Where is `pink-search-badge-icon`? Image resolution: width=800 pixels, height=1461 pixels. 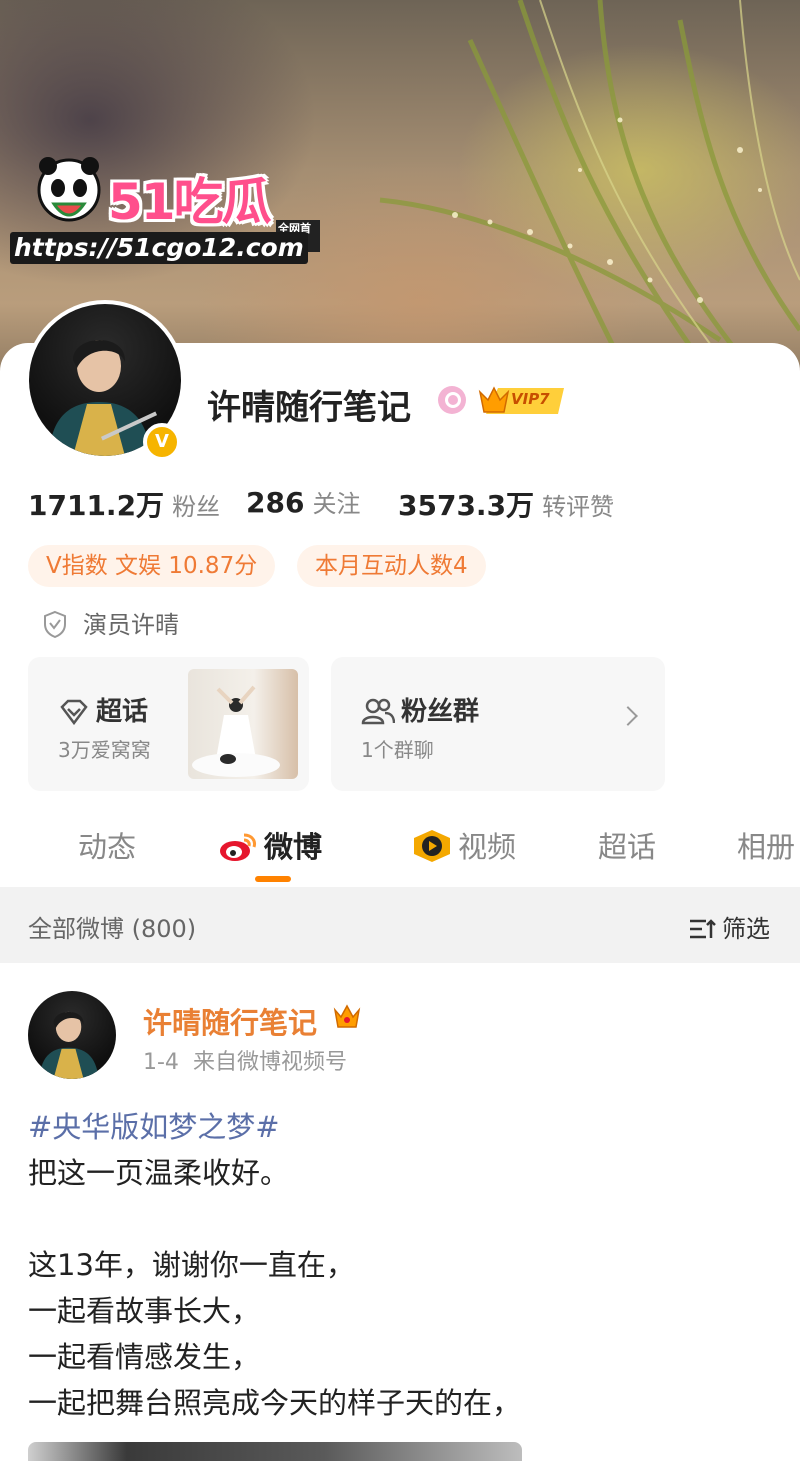
pink-search-badge-icon is located at coordinates (452, 400).